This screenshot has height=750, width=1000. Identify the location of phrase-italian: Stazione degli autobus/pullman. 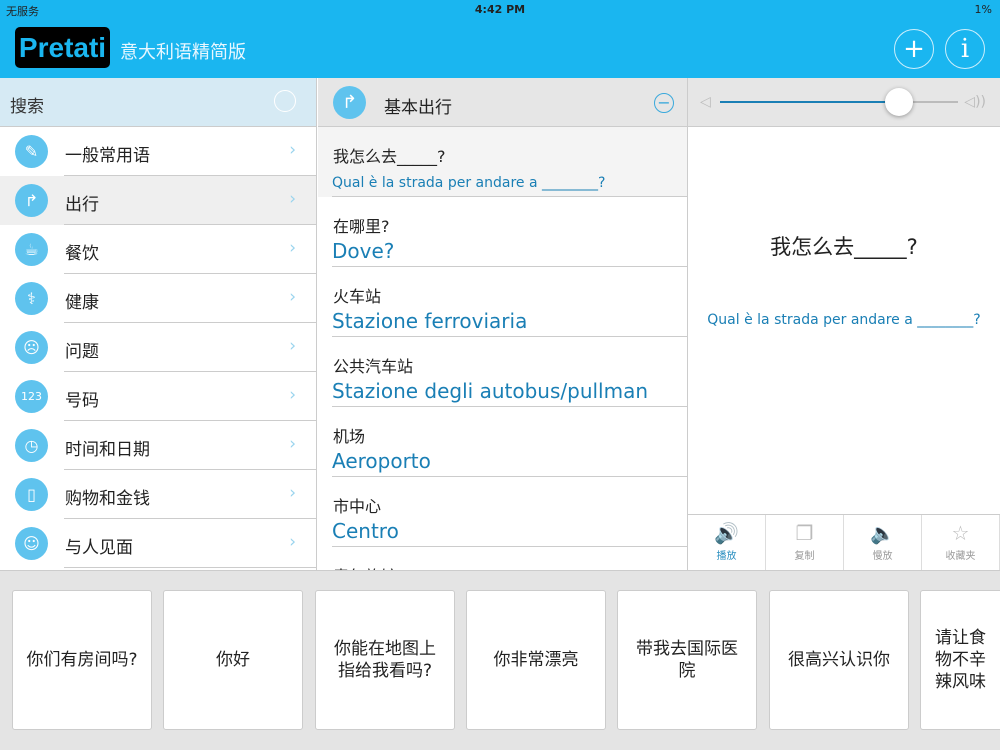
(490, 391).